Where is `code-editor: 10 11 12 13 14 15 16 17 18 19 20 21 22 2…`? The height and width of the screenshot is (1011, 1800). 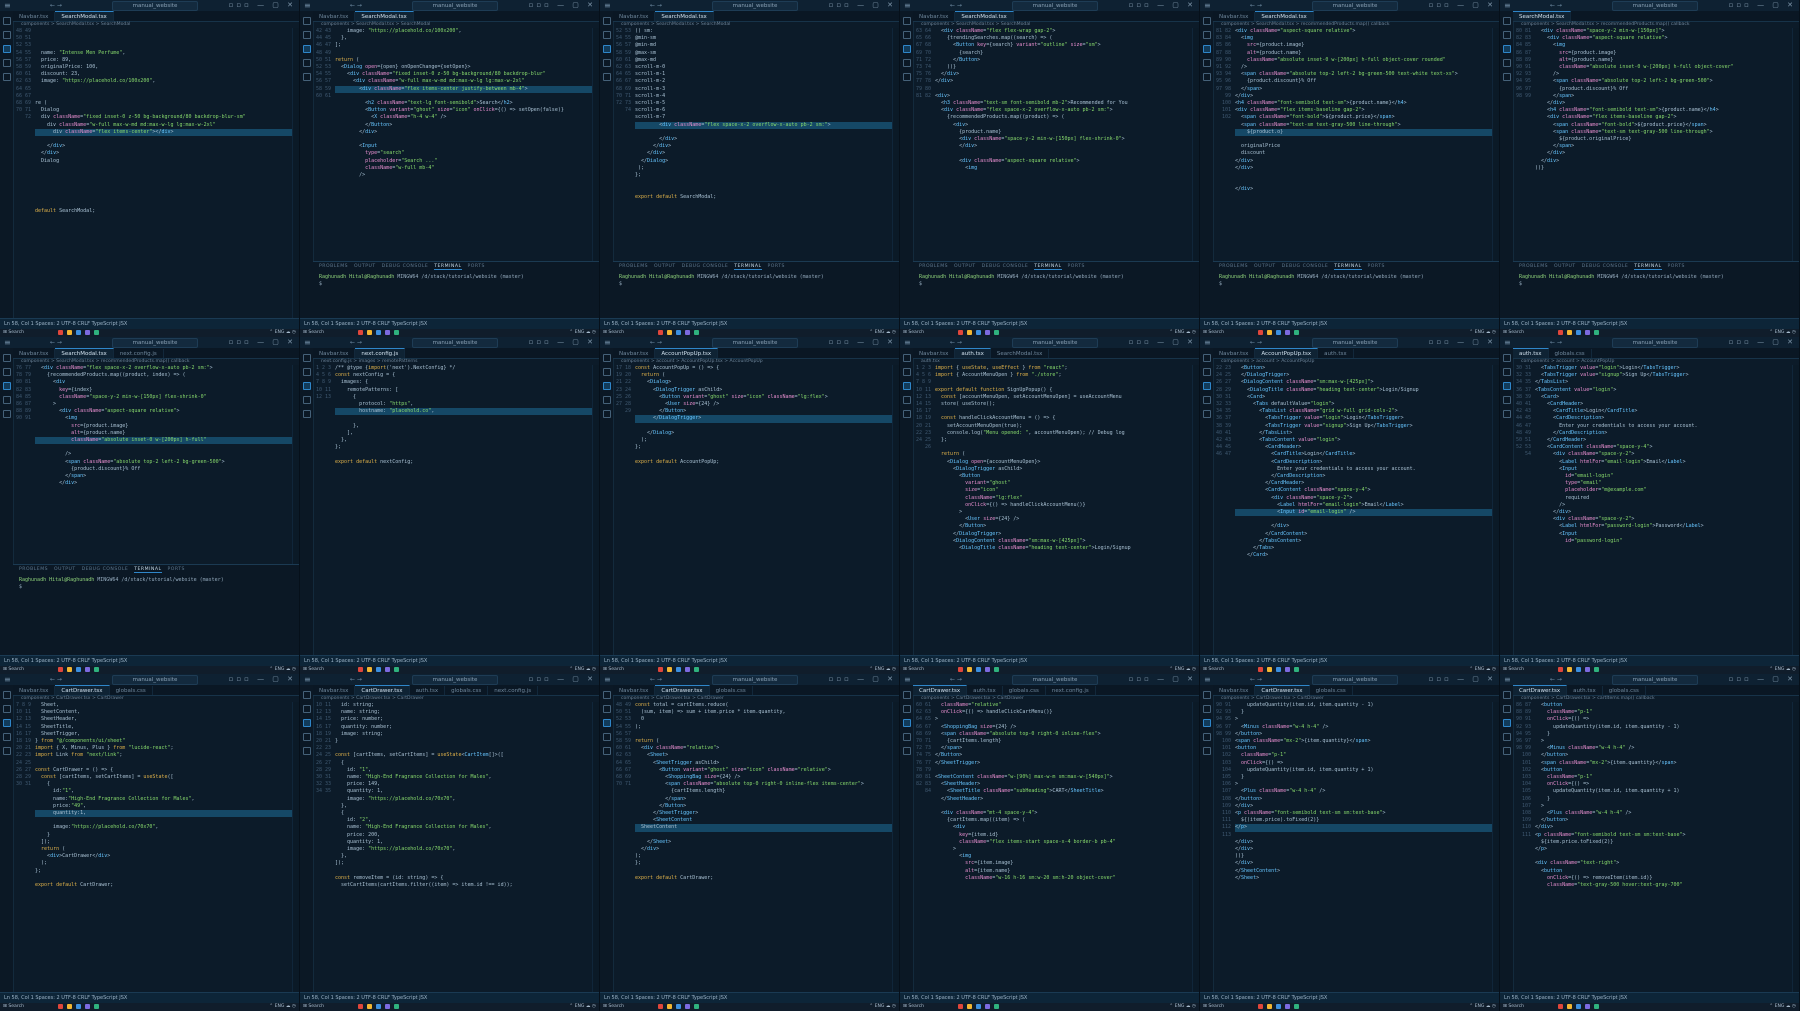
code-editor: 10 11 12 13 14 15 16 17 18 19 20 21 22 2… is located at coordinates (456, 847).